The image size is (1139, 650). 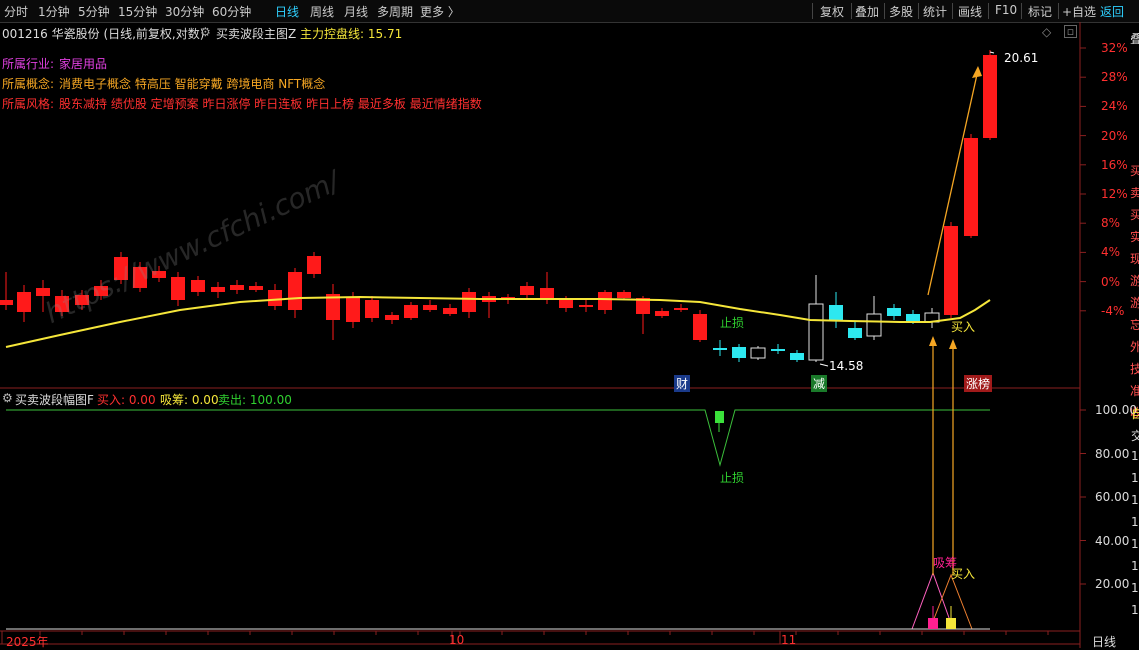 What do you see at coordinates (1134, 259) in the screenshot?
I see `edge-text: 现` at bounding box center [1134, 259].